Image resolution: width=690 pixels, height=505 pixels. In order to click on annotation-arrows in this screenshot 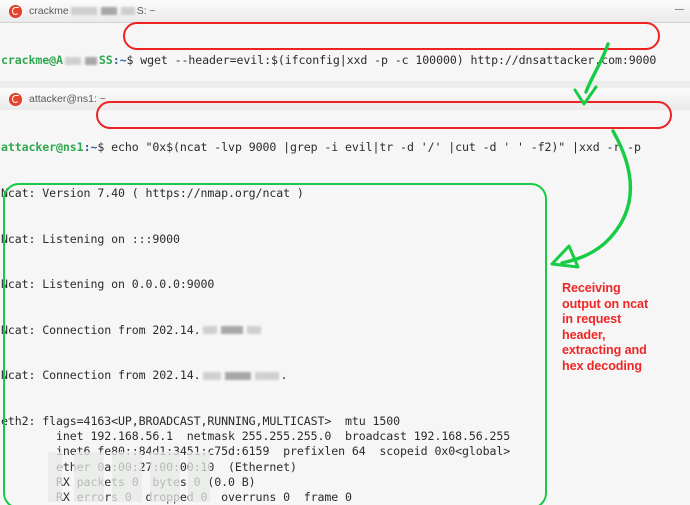, I will do `click(591, 155)`.